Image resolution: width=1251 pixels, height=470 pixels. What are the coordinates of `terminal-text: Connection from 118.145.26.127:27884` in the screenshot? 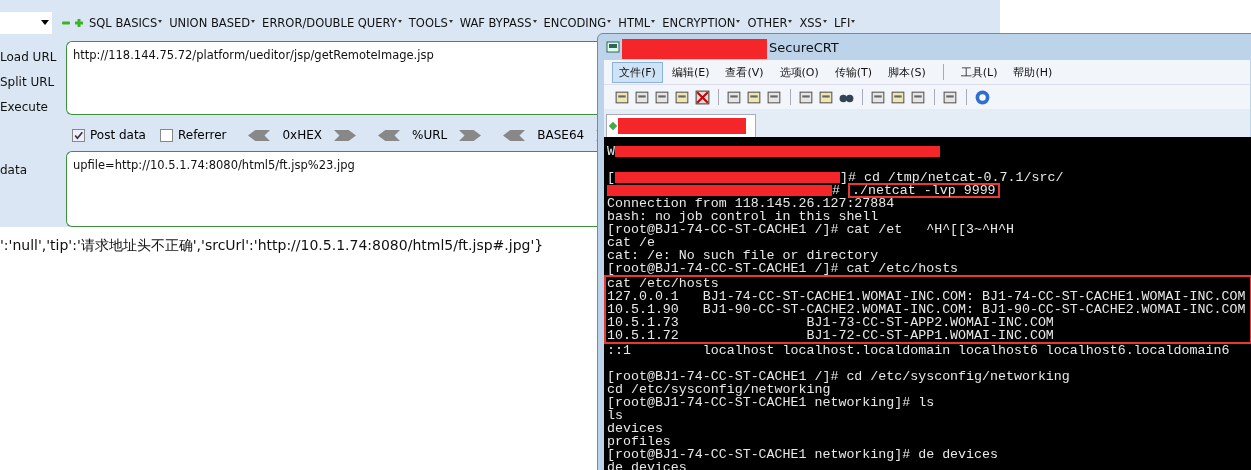 It's located at (751, 203).